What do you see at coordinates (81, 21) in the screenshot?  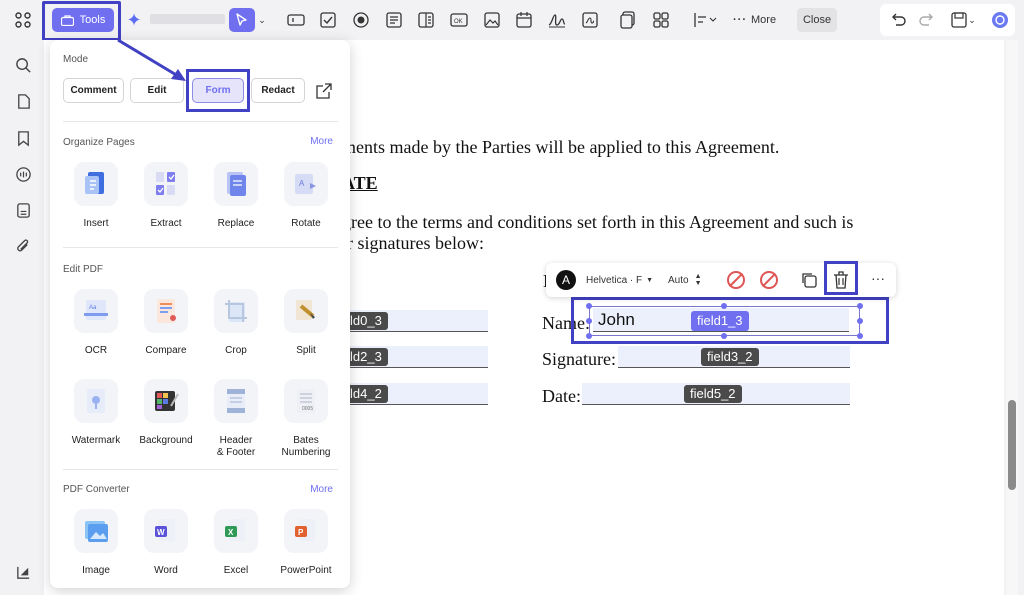 I see `tools-highlight-frame` at bounding box center [81, 21].